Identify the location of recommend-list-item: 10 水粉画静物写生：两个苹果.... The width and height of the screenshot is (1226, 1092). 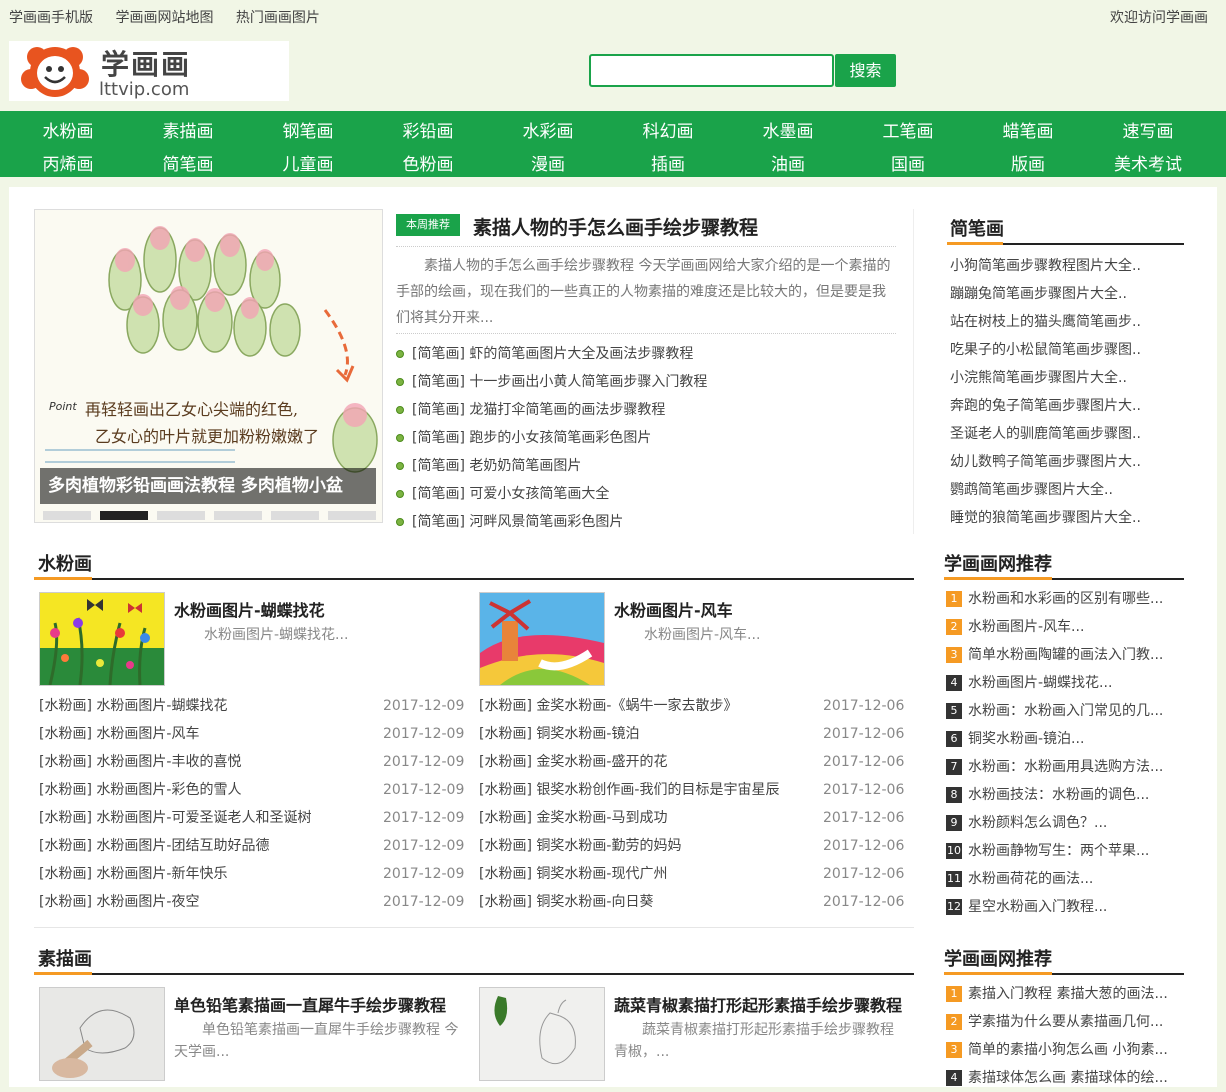
(1066, 851).